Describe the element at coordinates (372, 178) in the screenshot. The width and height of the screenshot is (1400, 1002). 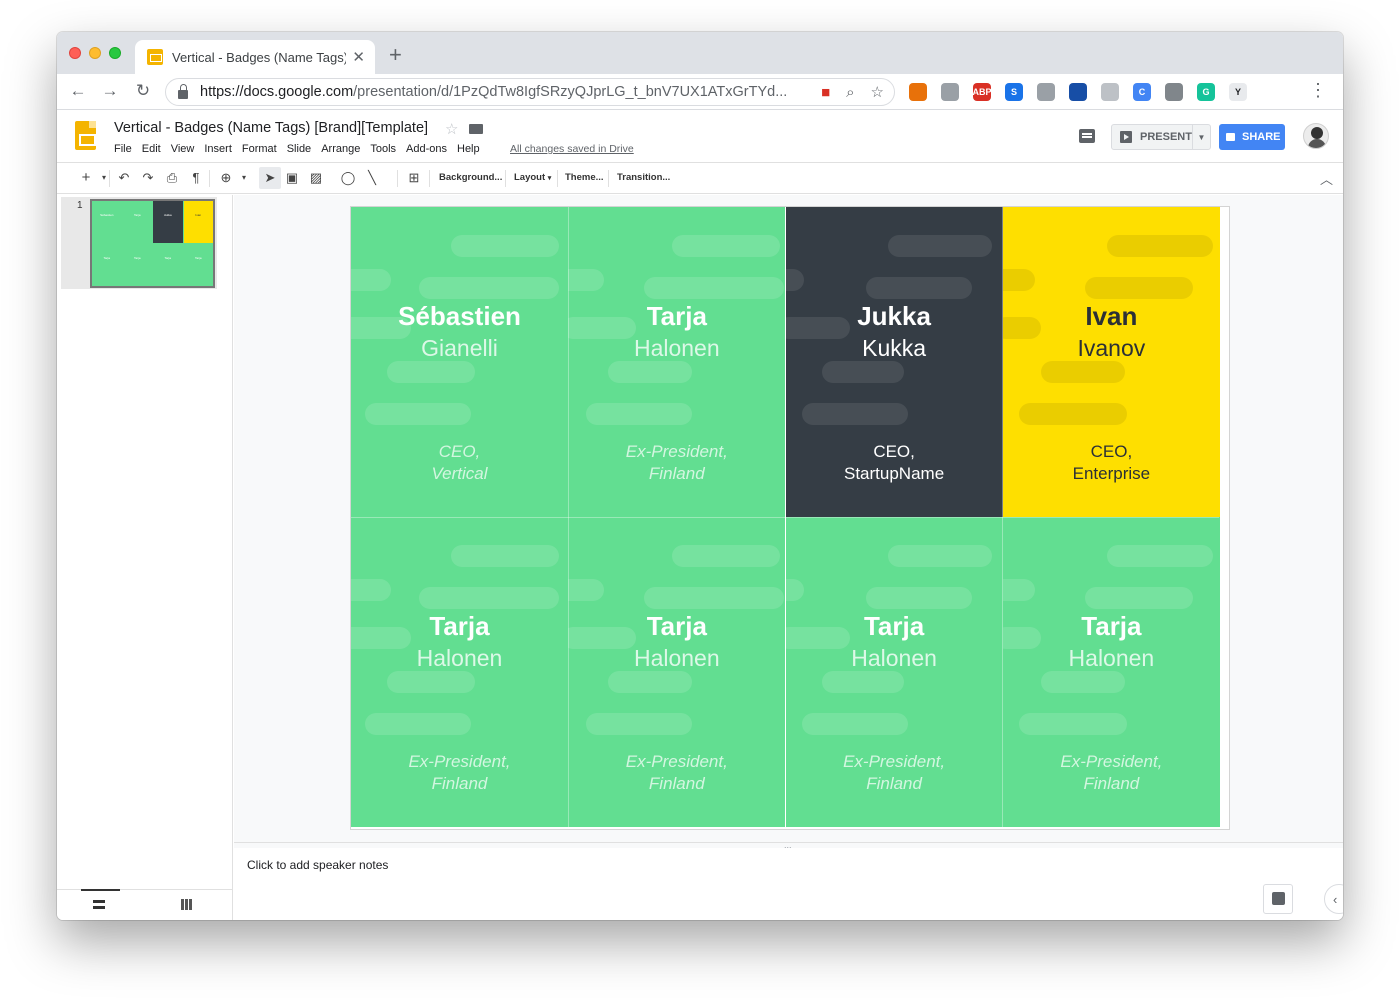
I see `line-icon: ╲` at that location.